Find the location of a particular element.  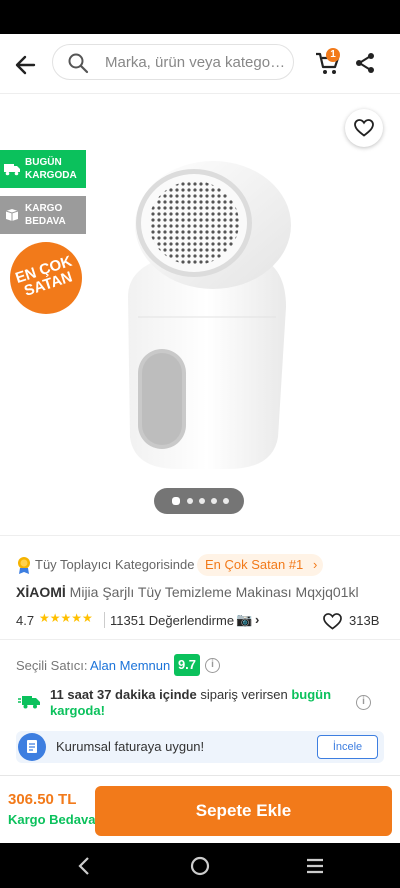

price: 306.50 TL is located at coordinates (42, 799).